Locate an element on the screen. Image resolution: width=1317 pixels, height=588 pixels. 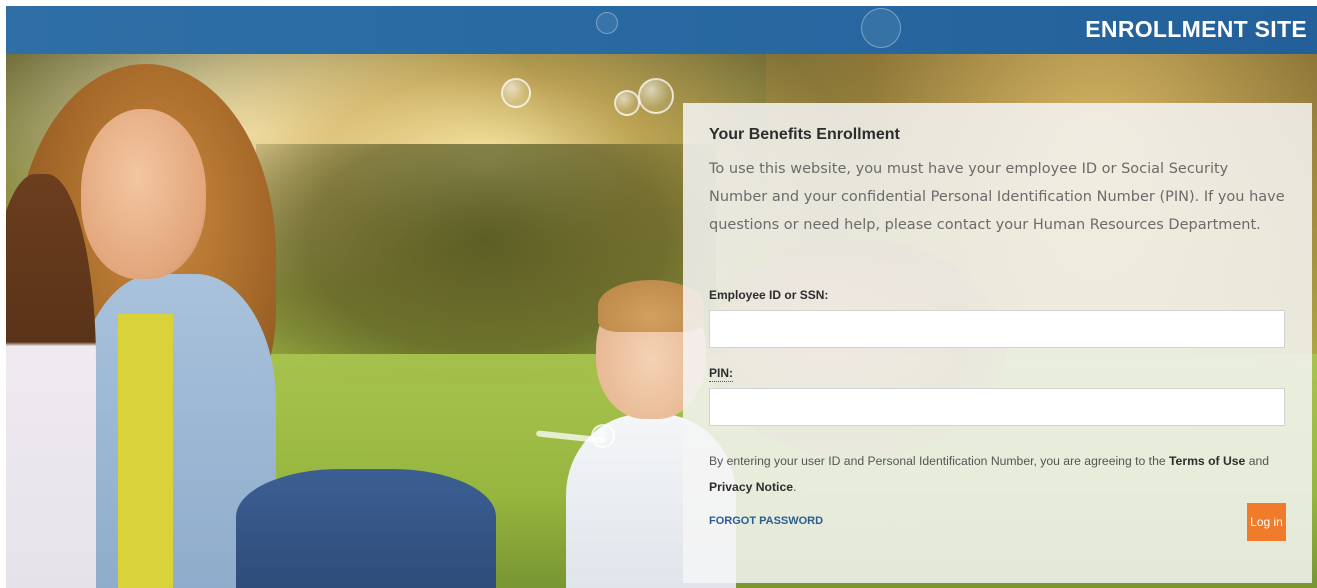
girl-figure is located at coordinates (51, 381).